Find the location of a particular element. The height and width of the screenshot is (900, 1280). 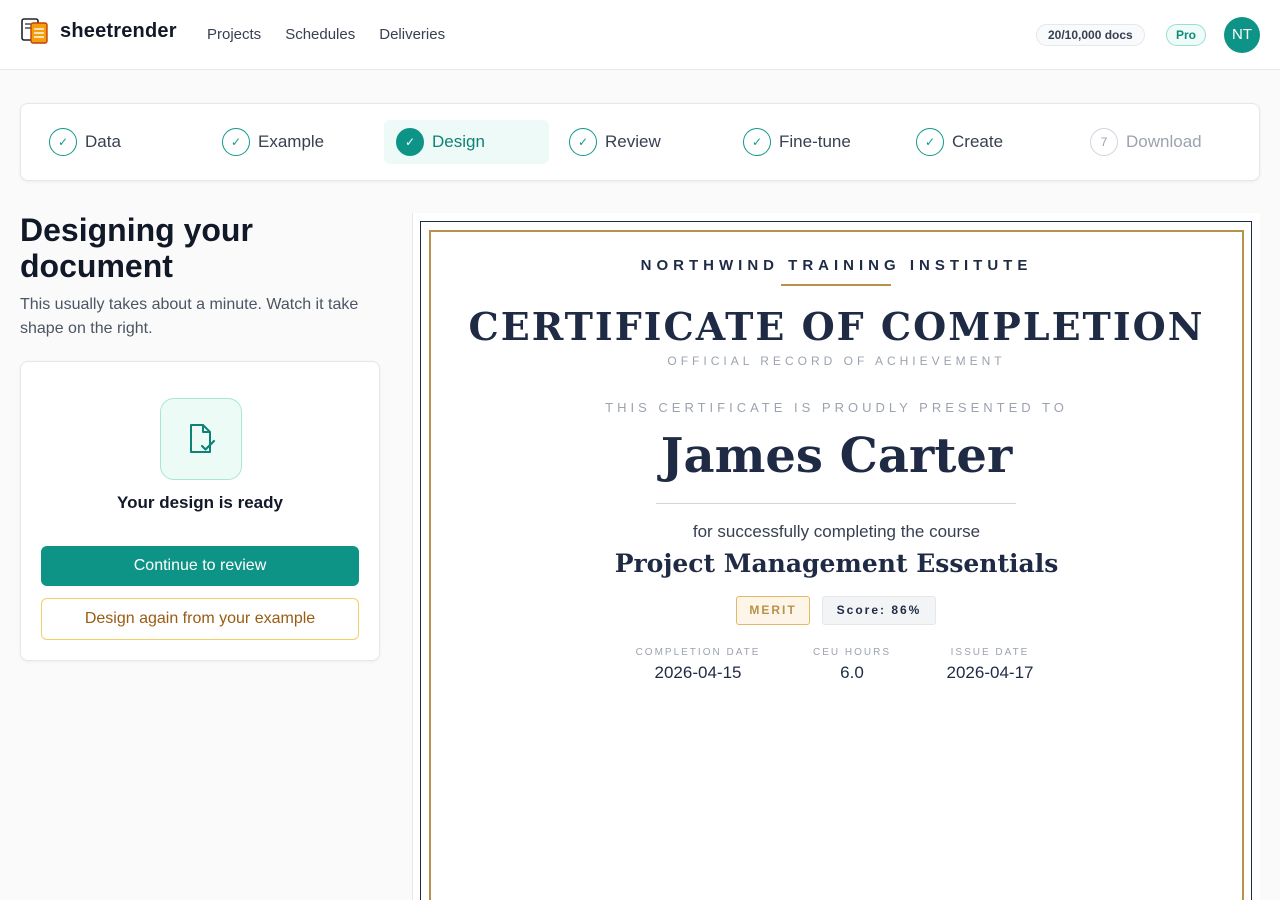

step-label: Example is located at coordinates (291, 141).